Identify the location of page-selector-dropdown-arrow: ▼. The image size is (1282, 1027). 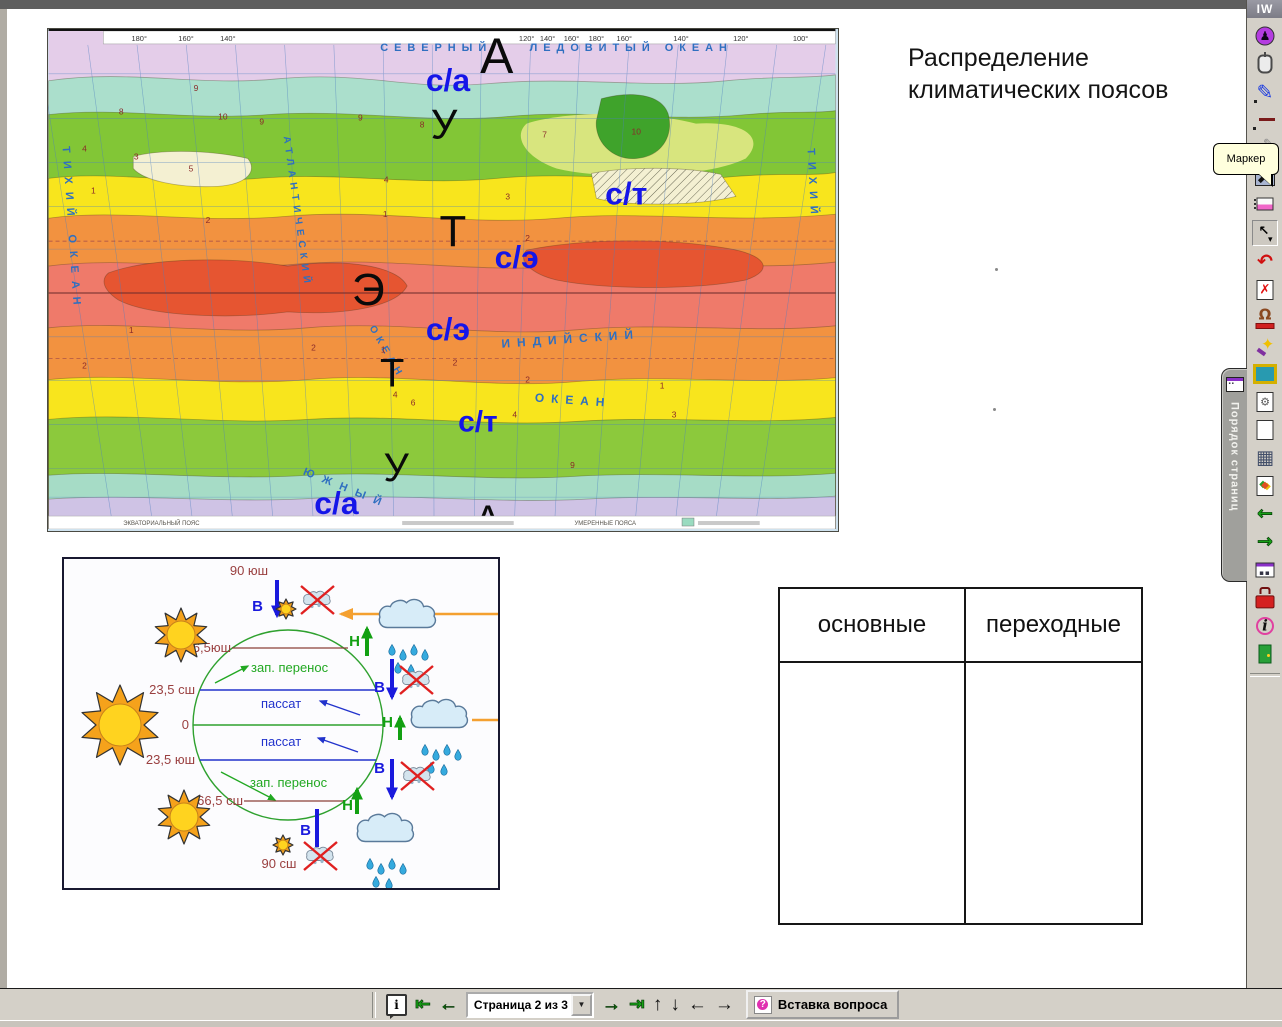
(581, 1004).